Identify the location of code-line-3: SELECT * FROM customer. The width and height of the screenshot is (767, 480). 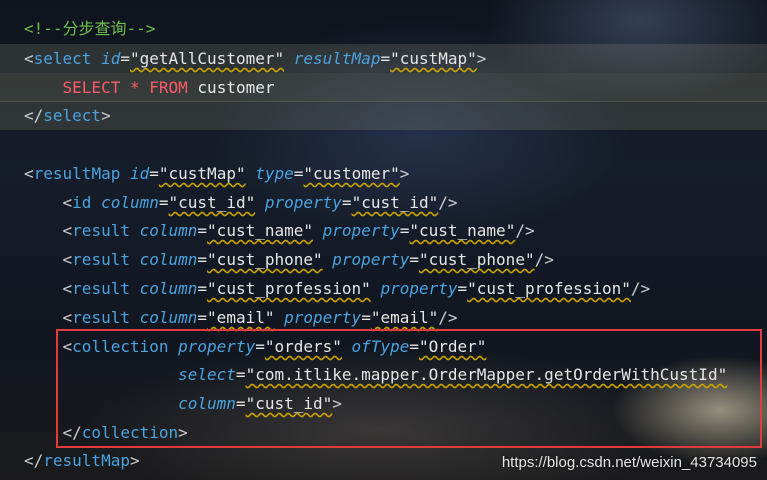
(383, 87).